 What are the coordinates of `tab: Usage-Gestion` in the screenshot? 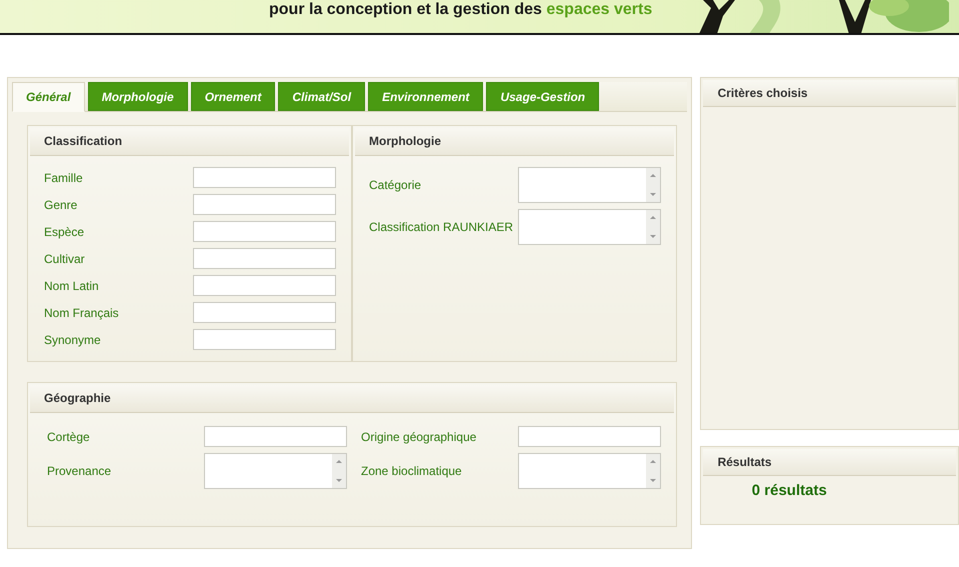 It's located at (543, 96).